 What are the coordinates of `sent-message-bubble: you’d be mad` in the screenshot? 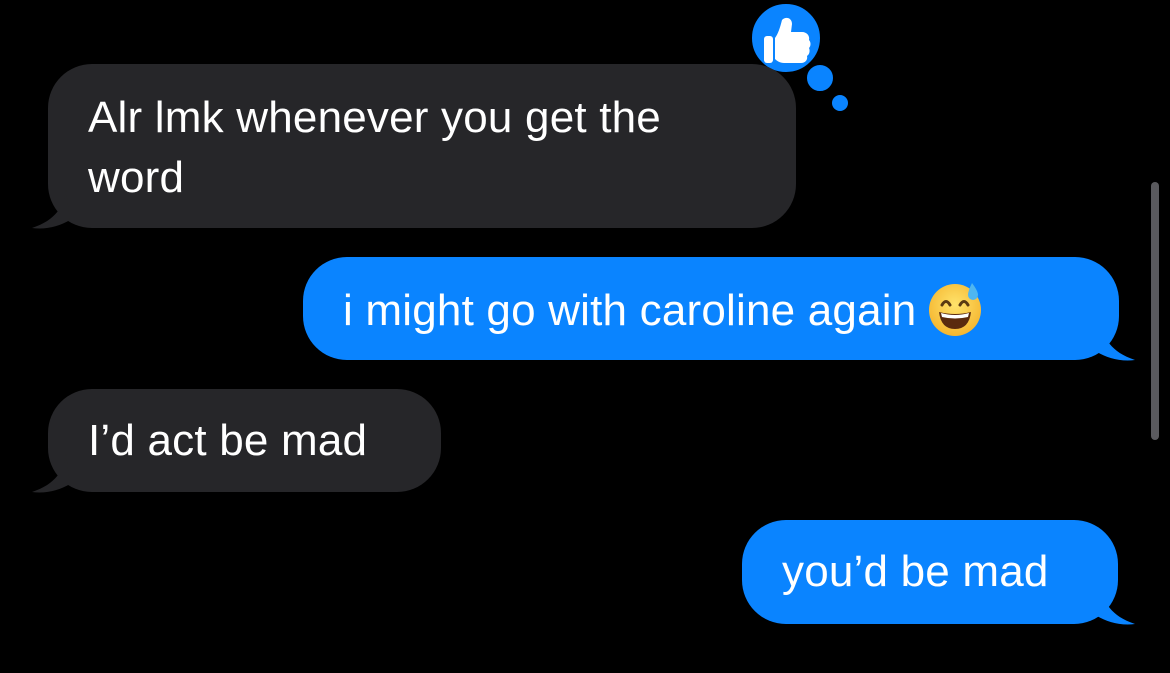 It's located at (930, 572).